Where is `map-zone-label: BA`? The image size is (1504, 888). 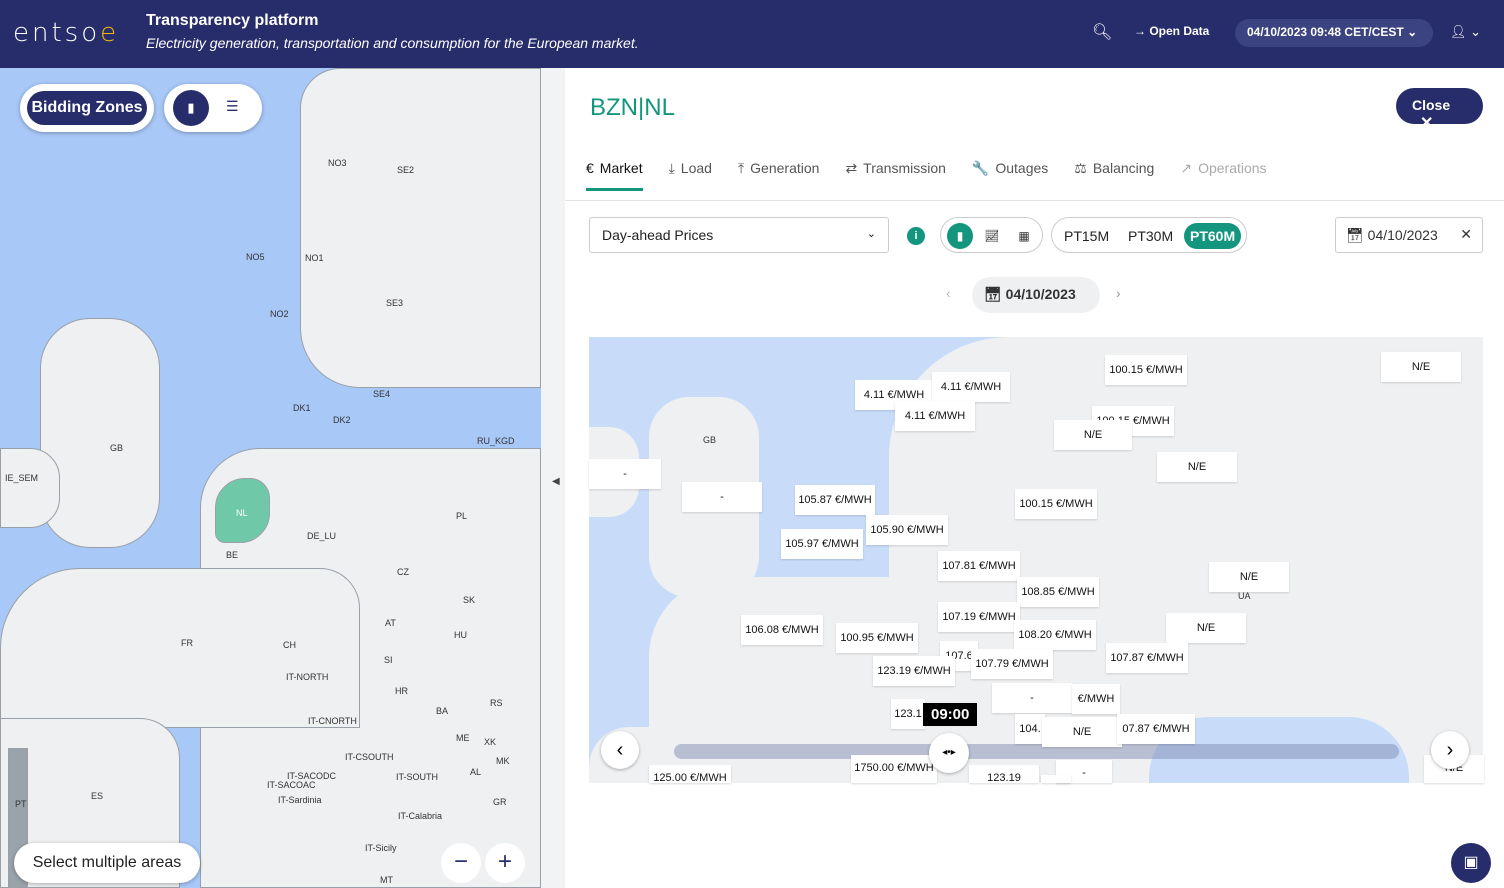
map-zone-label: BA is located at coordinates (442, 711).